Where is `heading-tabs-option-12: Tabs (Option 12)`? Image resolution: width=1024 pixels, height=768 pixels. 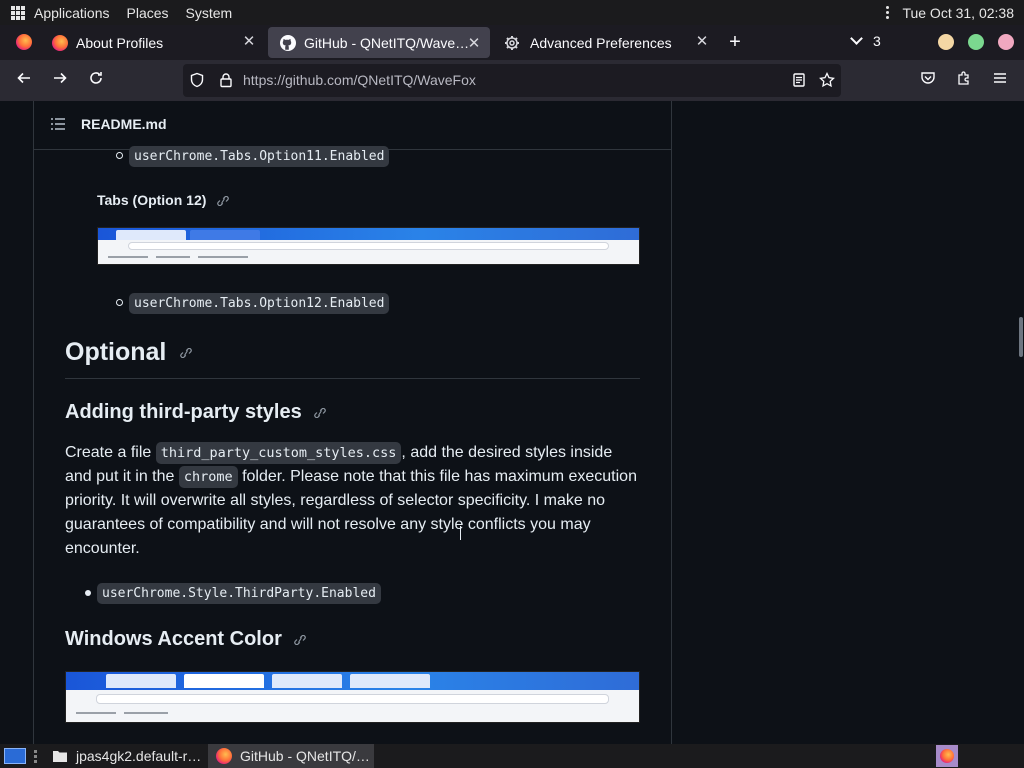 heading-tabs-option-12: Tabs (Option 12) is located at coordinates (163, 200).